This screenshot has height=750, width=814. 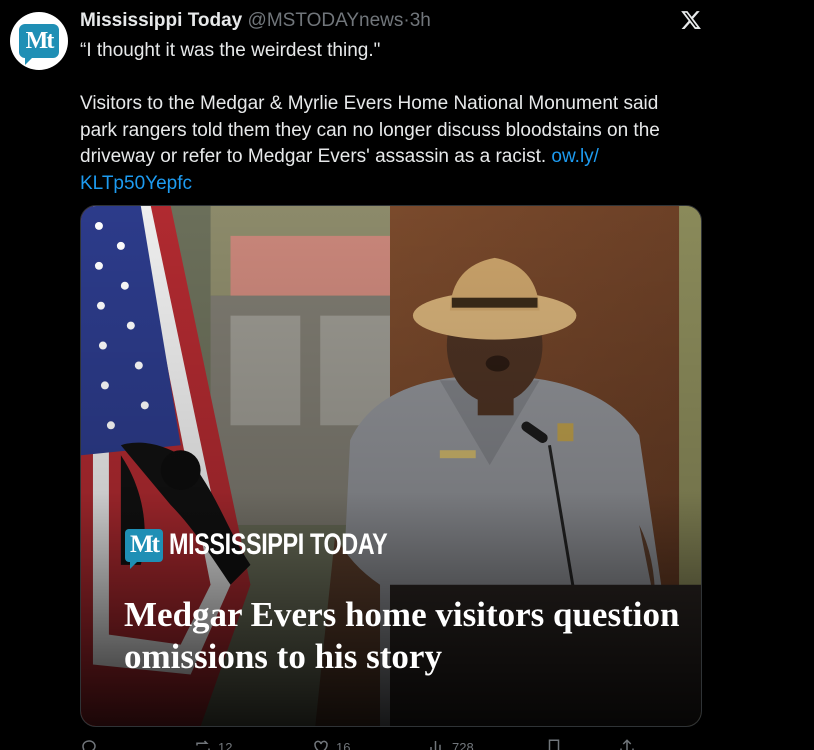 I want to click on tweet-header: Mississippi Today @MSTODAYnews·3h, so click(x=255, y=21).